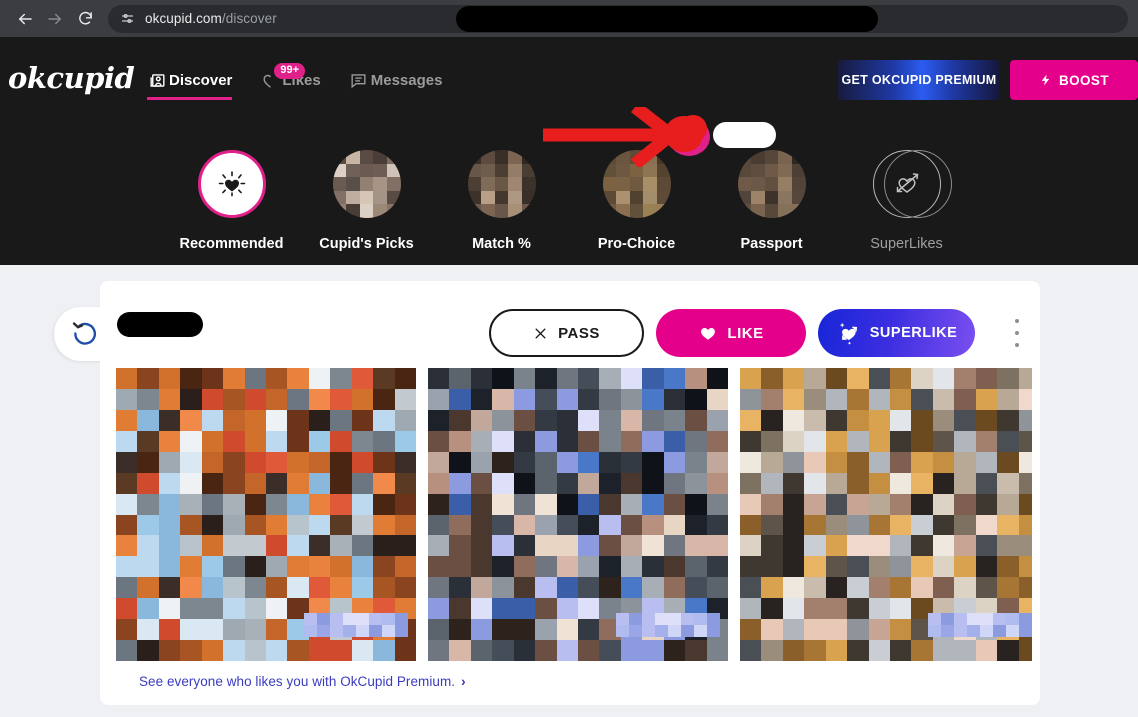  I want to click on lightning-bolt-icon, so click(1045, 80).